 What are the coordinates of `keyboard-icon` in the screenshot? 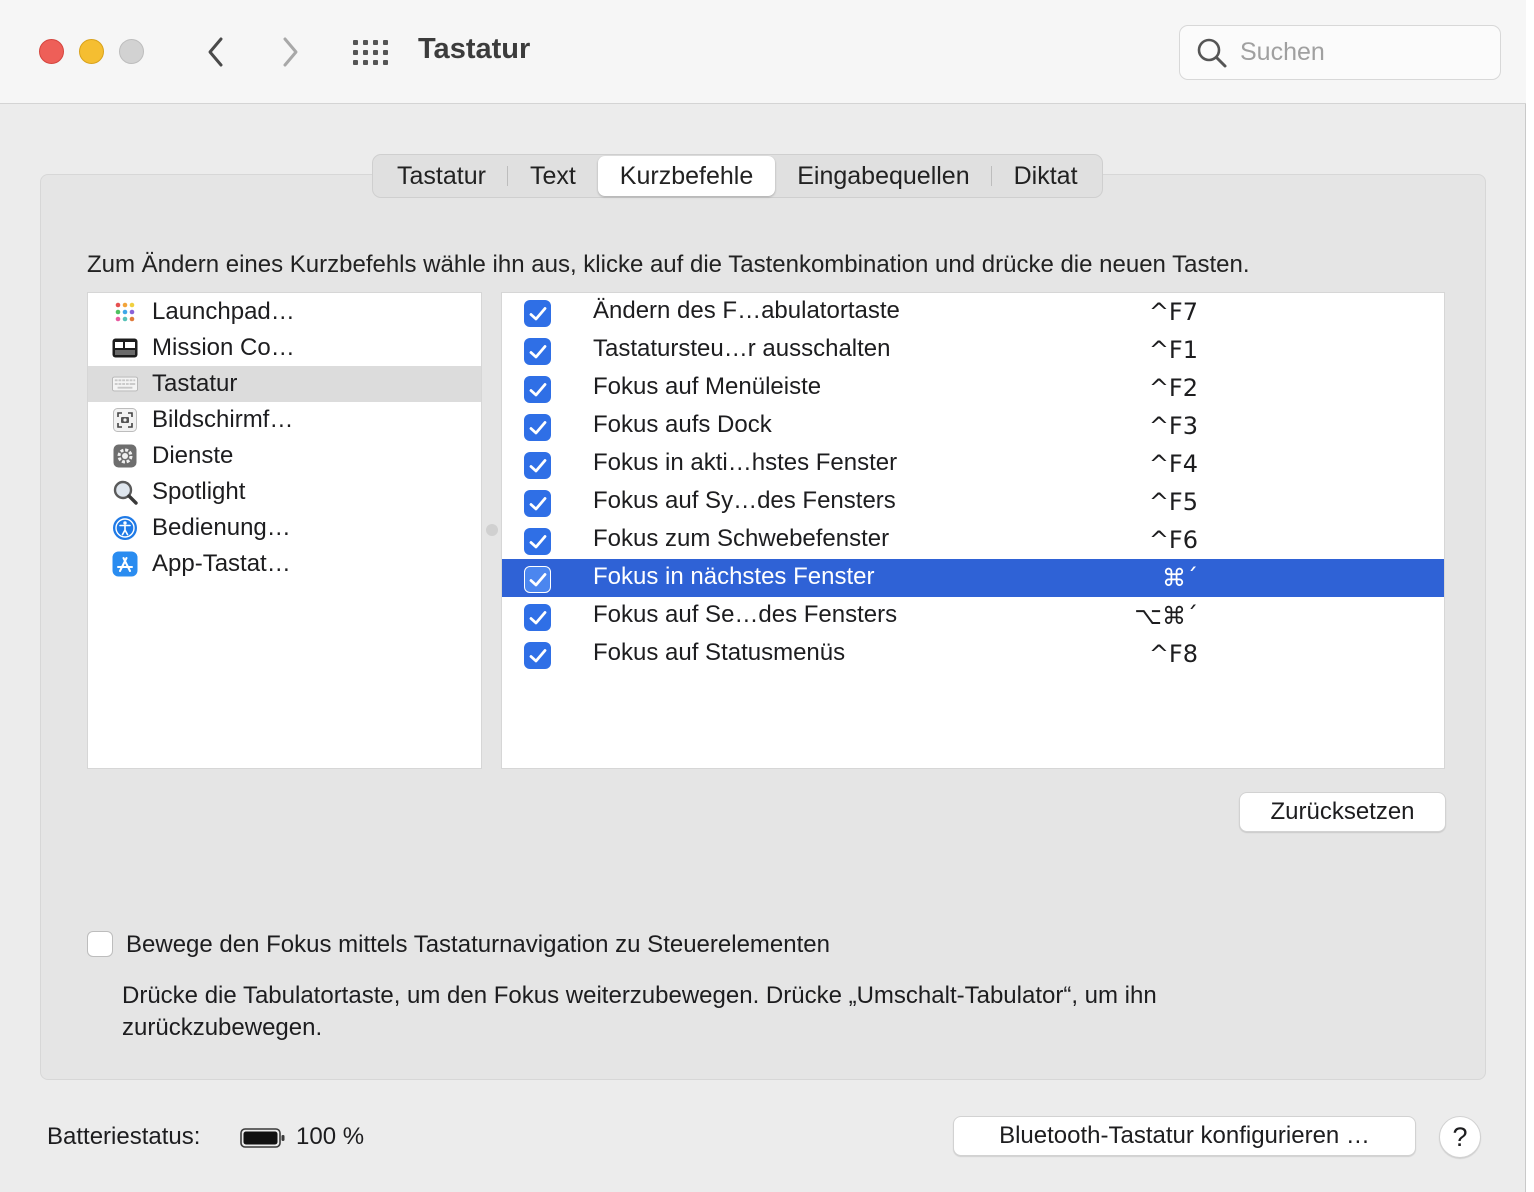 It's located at (125, 384).